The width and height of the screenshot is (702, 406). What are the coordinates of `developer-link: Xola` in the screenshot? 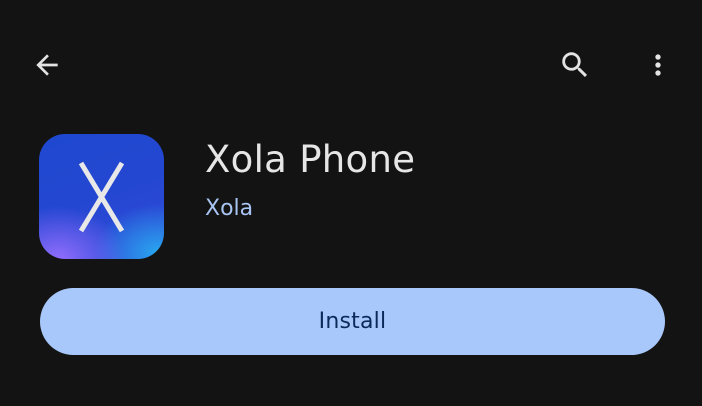 It's located at (229, 208).